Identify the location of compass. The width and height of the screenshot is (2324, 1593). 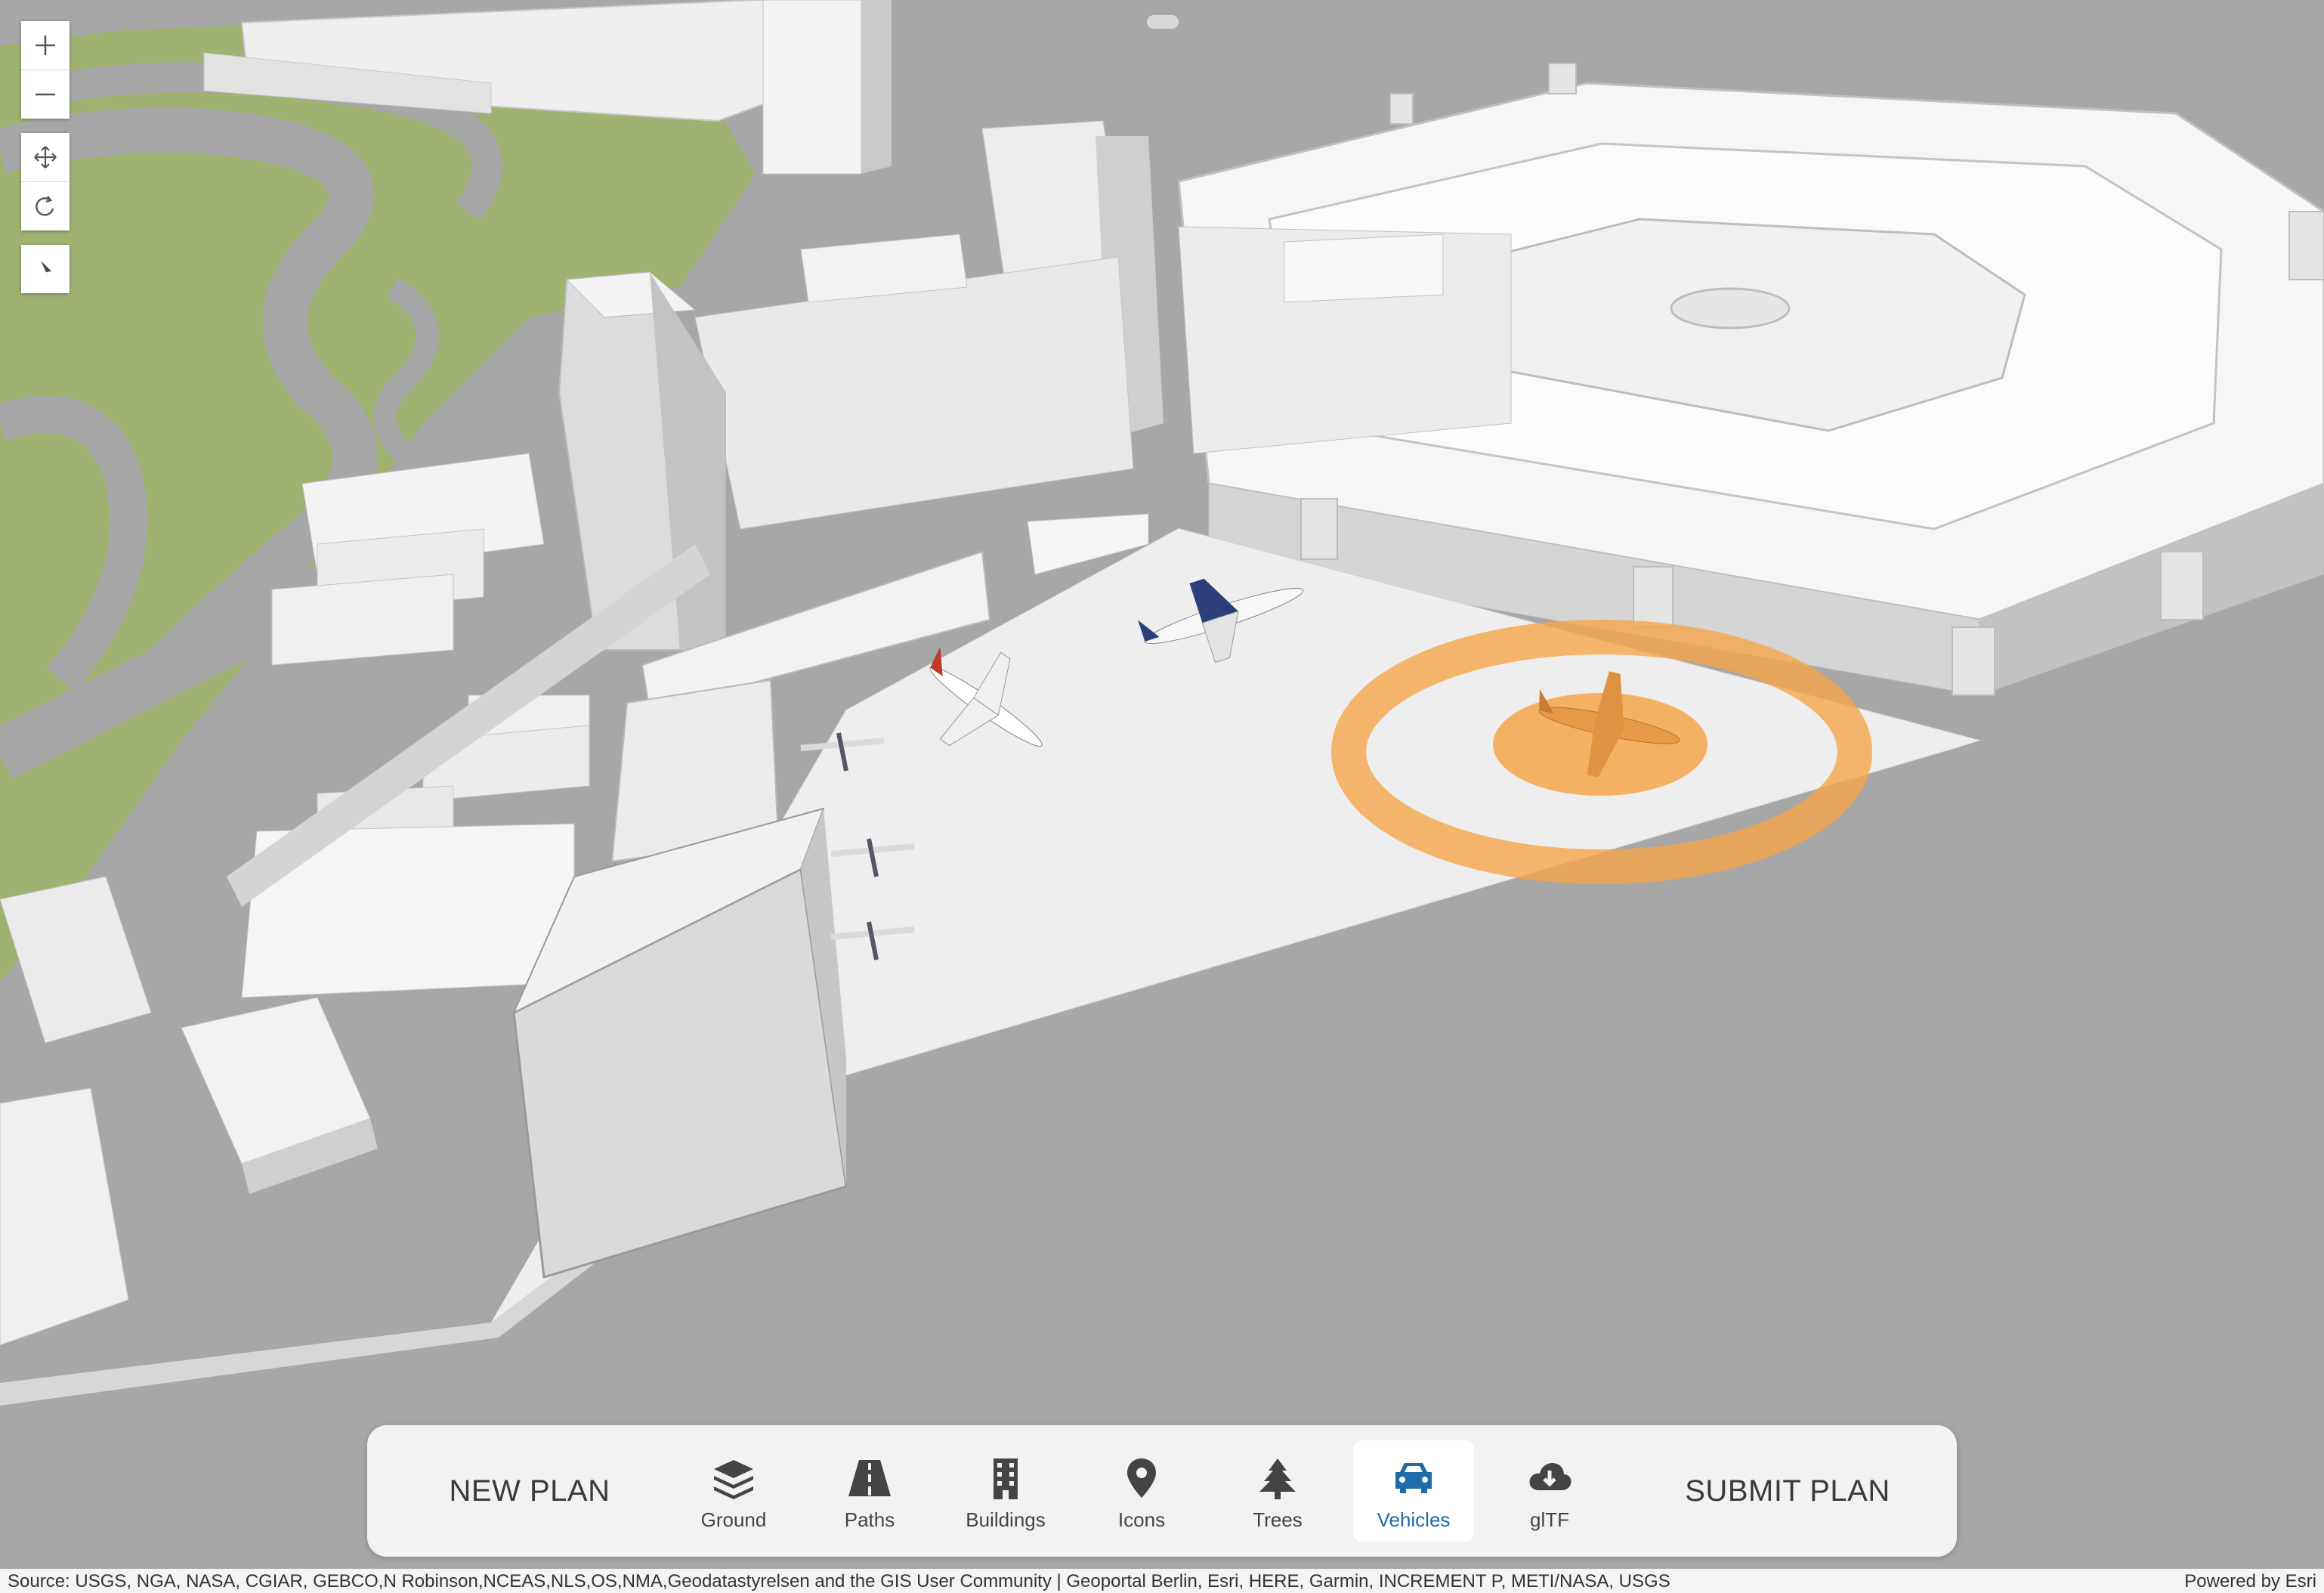
(46, 269).